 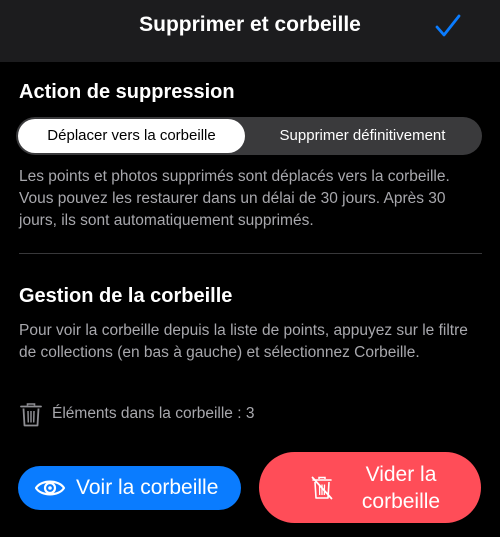 What do you see at coordinates (322, 488) in the screenshot?
I see `trash-slash-icon` at bounding box center [322, 488].